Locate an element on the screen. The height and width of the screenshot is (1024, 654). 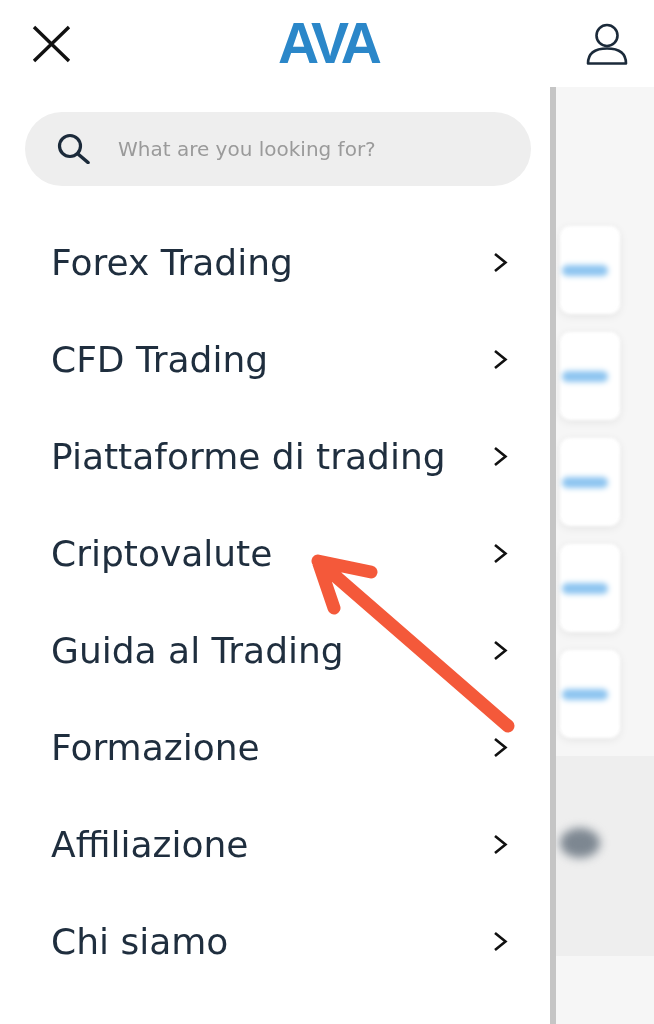
account-button is located at coordinates (607, 43).